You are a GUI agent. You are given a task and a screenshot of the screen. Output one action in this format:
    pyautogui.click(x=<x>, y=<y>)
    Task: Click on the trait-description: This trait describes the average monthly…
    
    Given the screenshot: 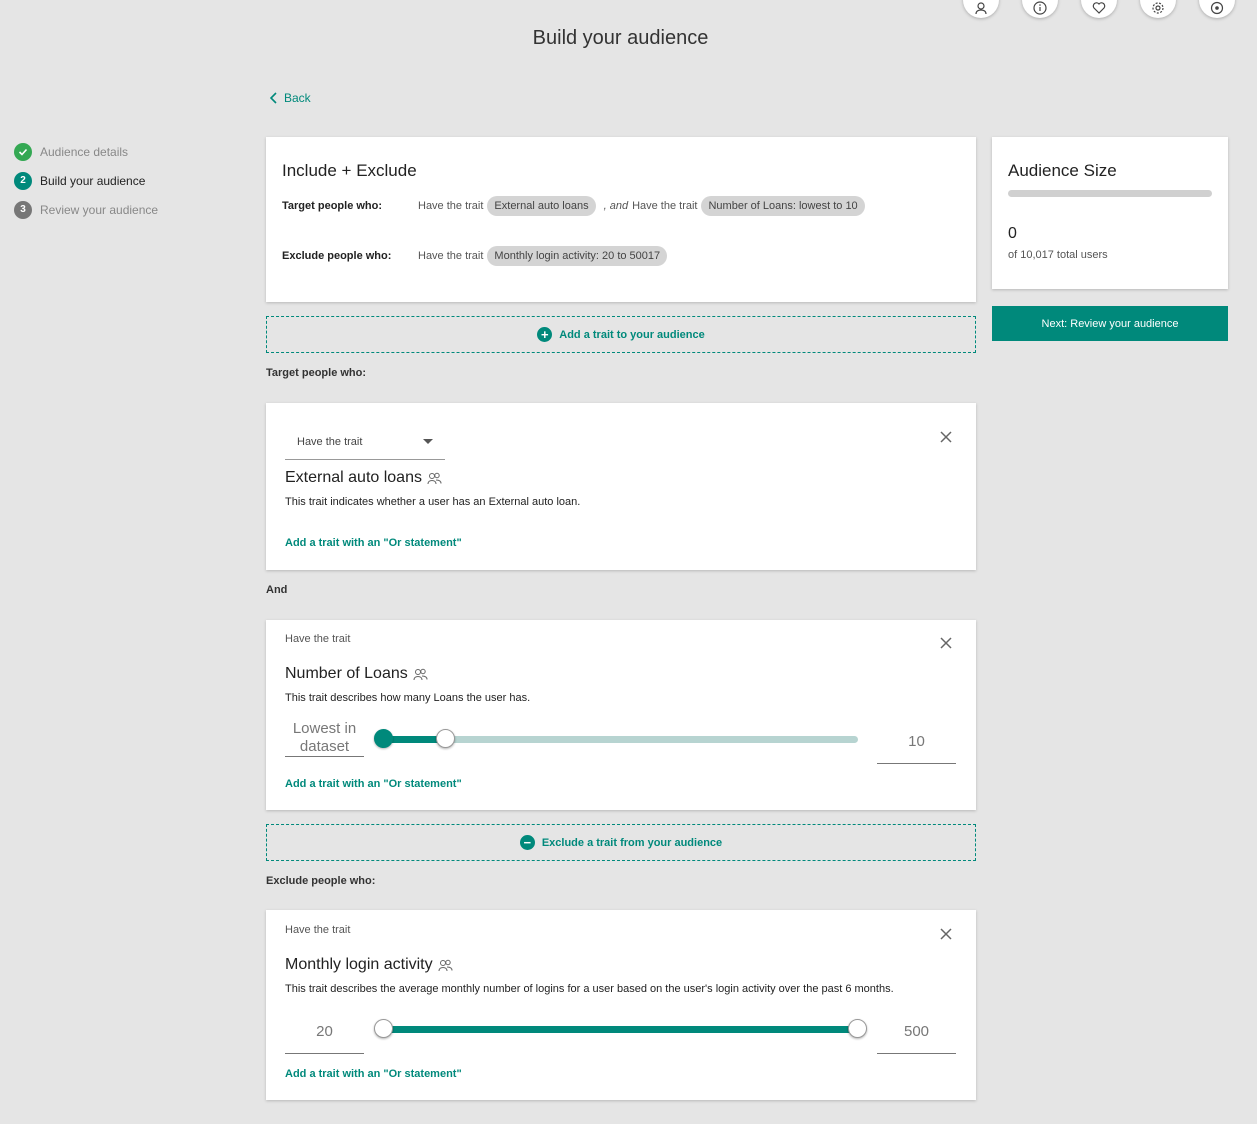 What is the action you would take?
    pyautogui.click(x=589, y=989)
    